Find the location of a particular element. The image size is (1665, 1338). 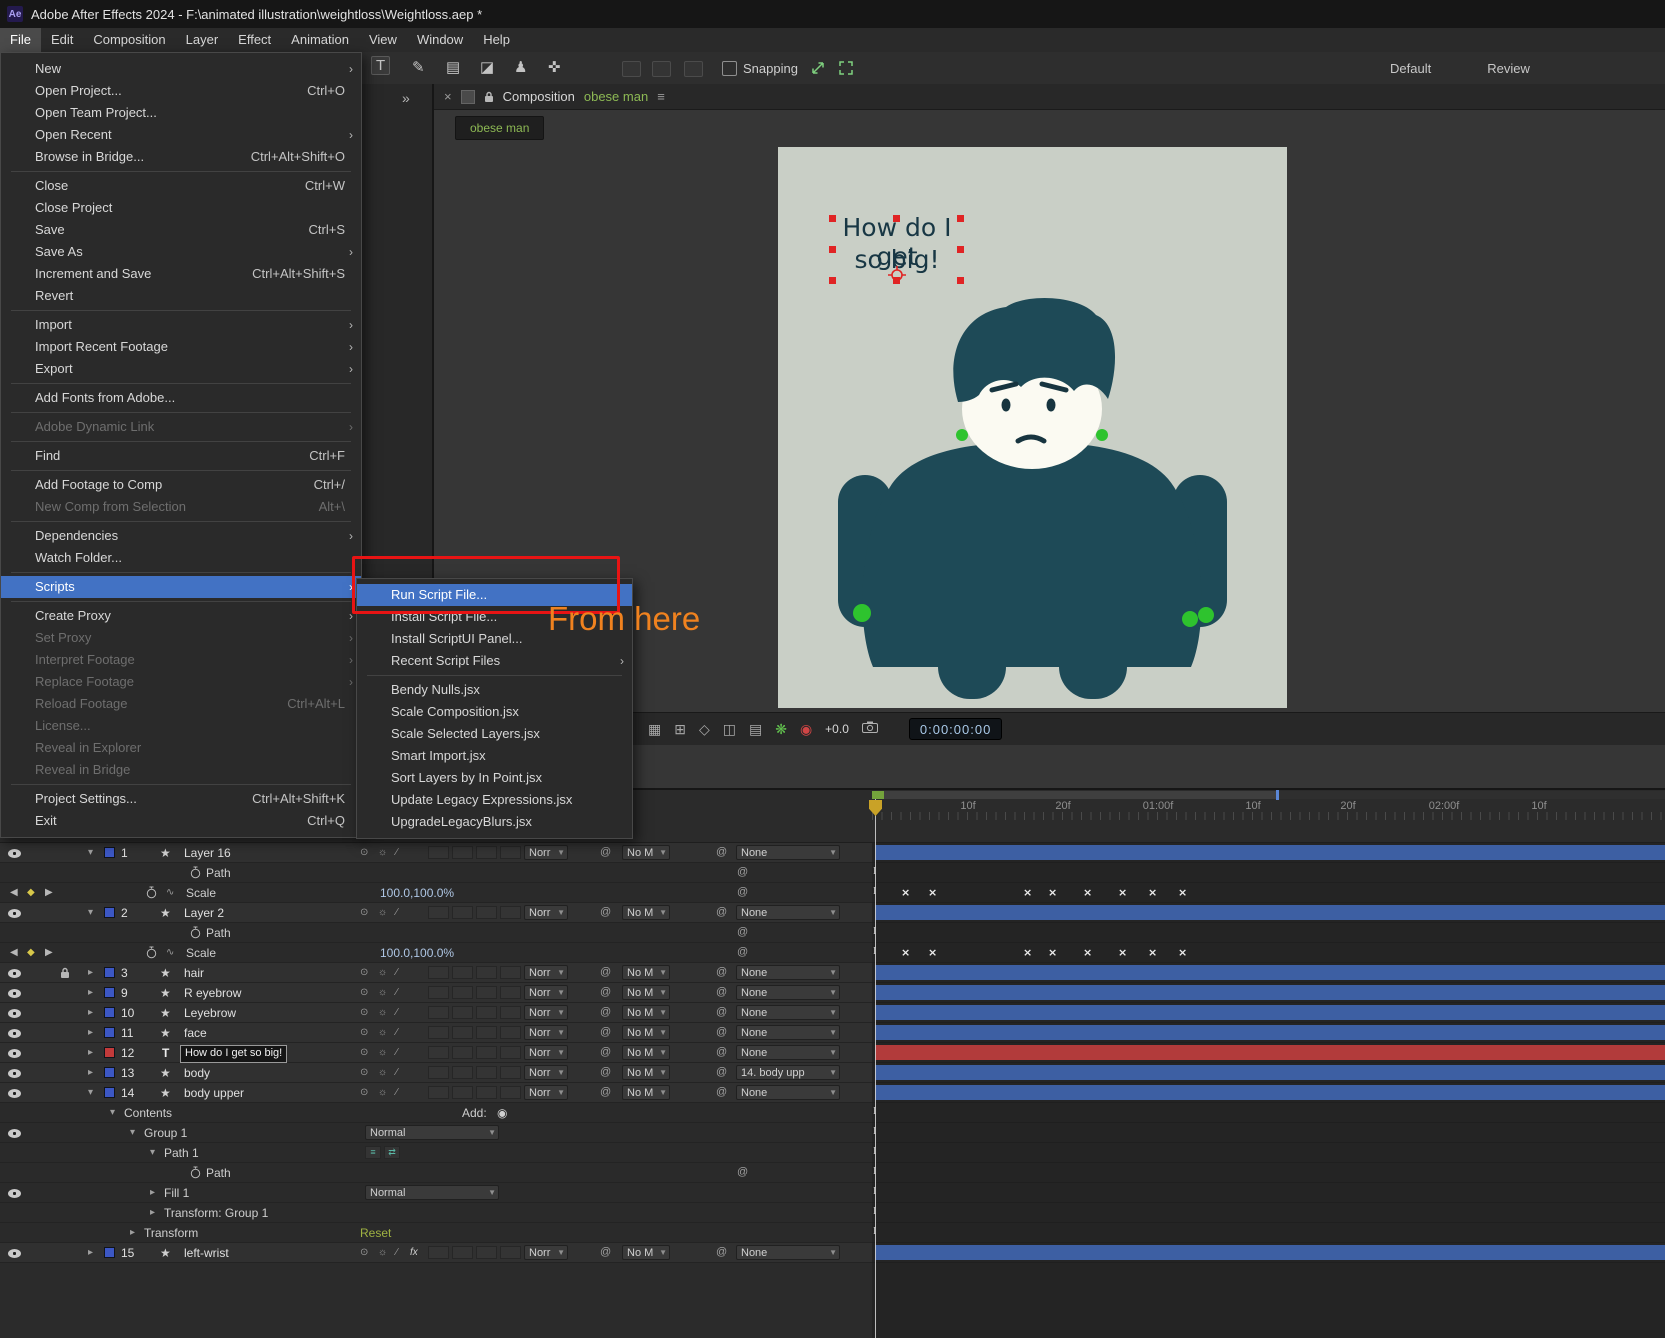

eraser-tool-icon: ◪ is located at coordinates (487, 67).